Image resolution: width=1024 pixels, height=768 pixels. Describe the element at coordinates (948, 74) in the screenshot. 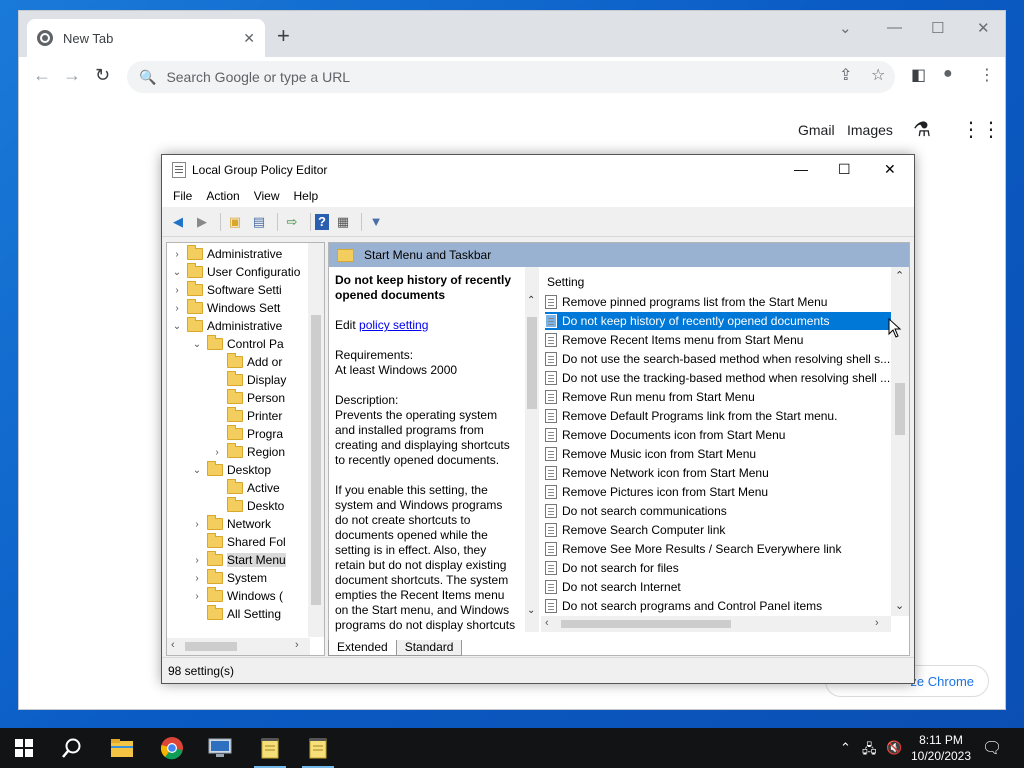

I see `profile-avatar-icon: ●` at that location.